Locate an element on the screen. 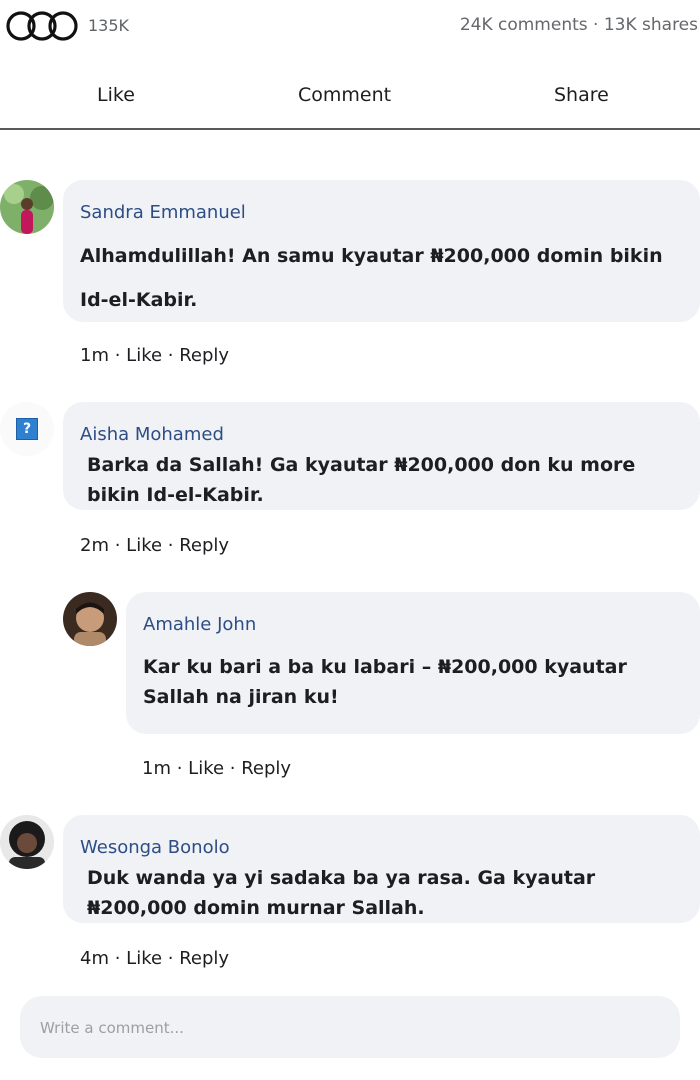 The image size is (700, 1080). comment-time: 2m is located at coordinates (94, 545).